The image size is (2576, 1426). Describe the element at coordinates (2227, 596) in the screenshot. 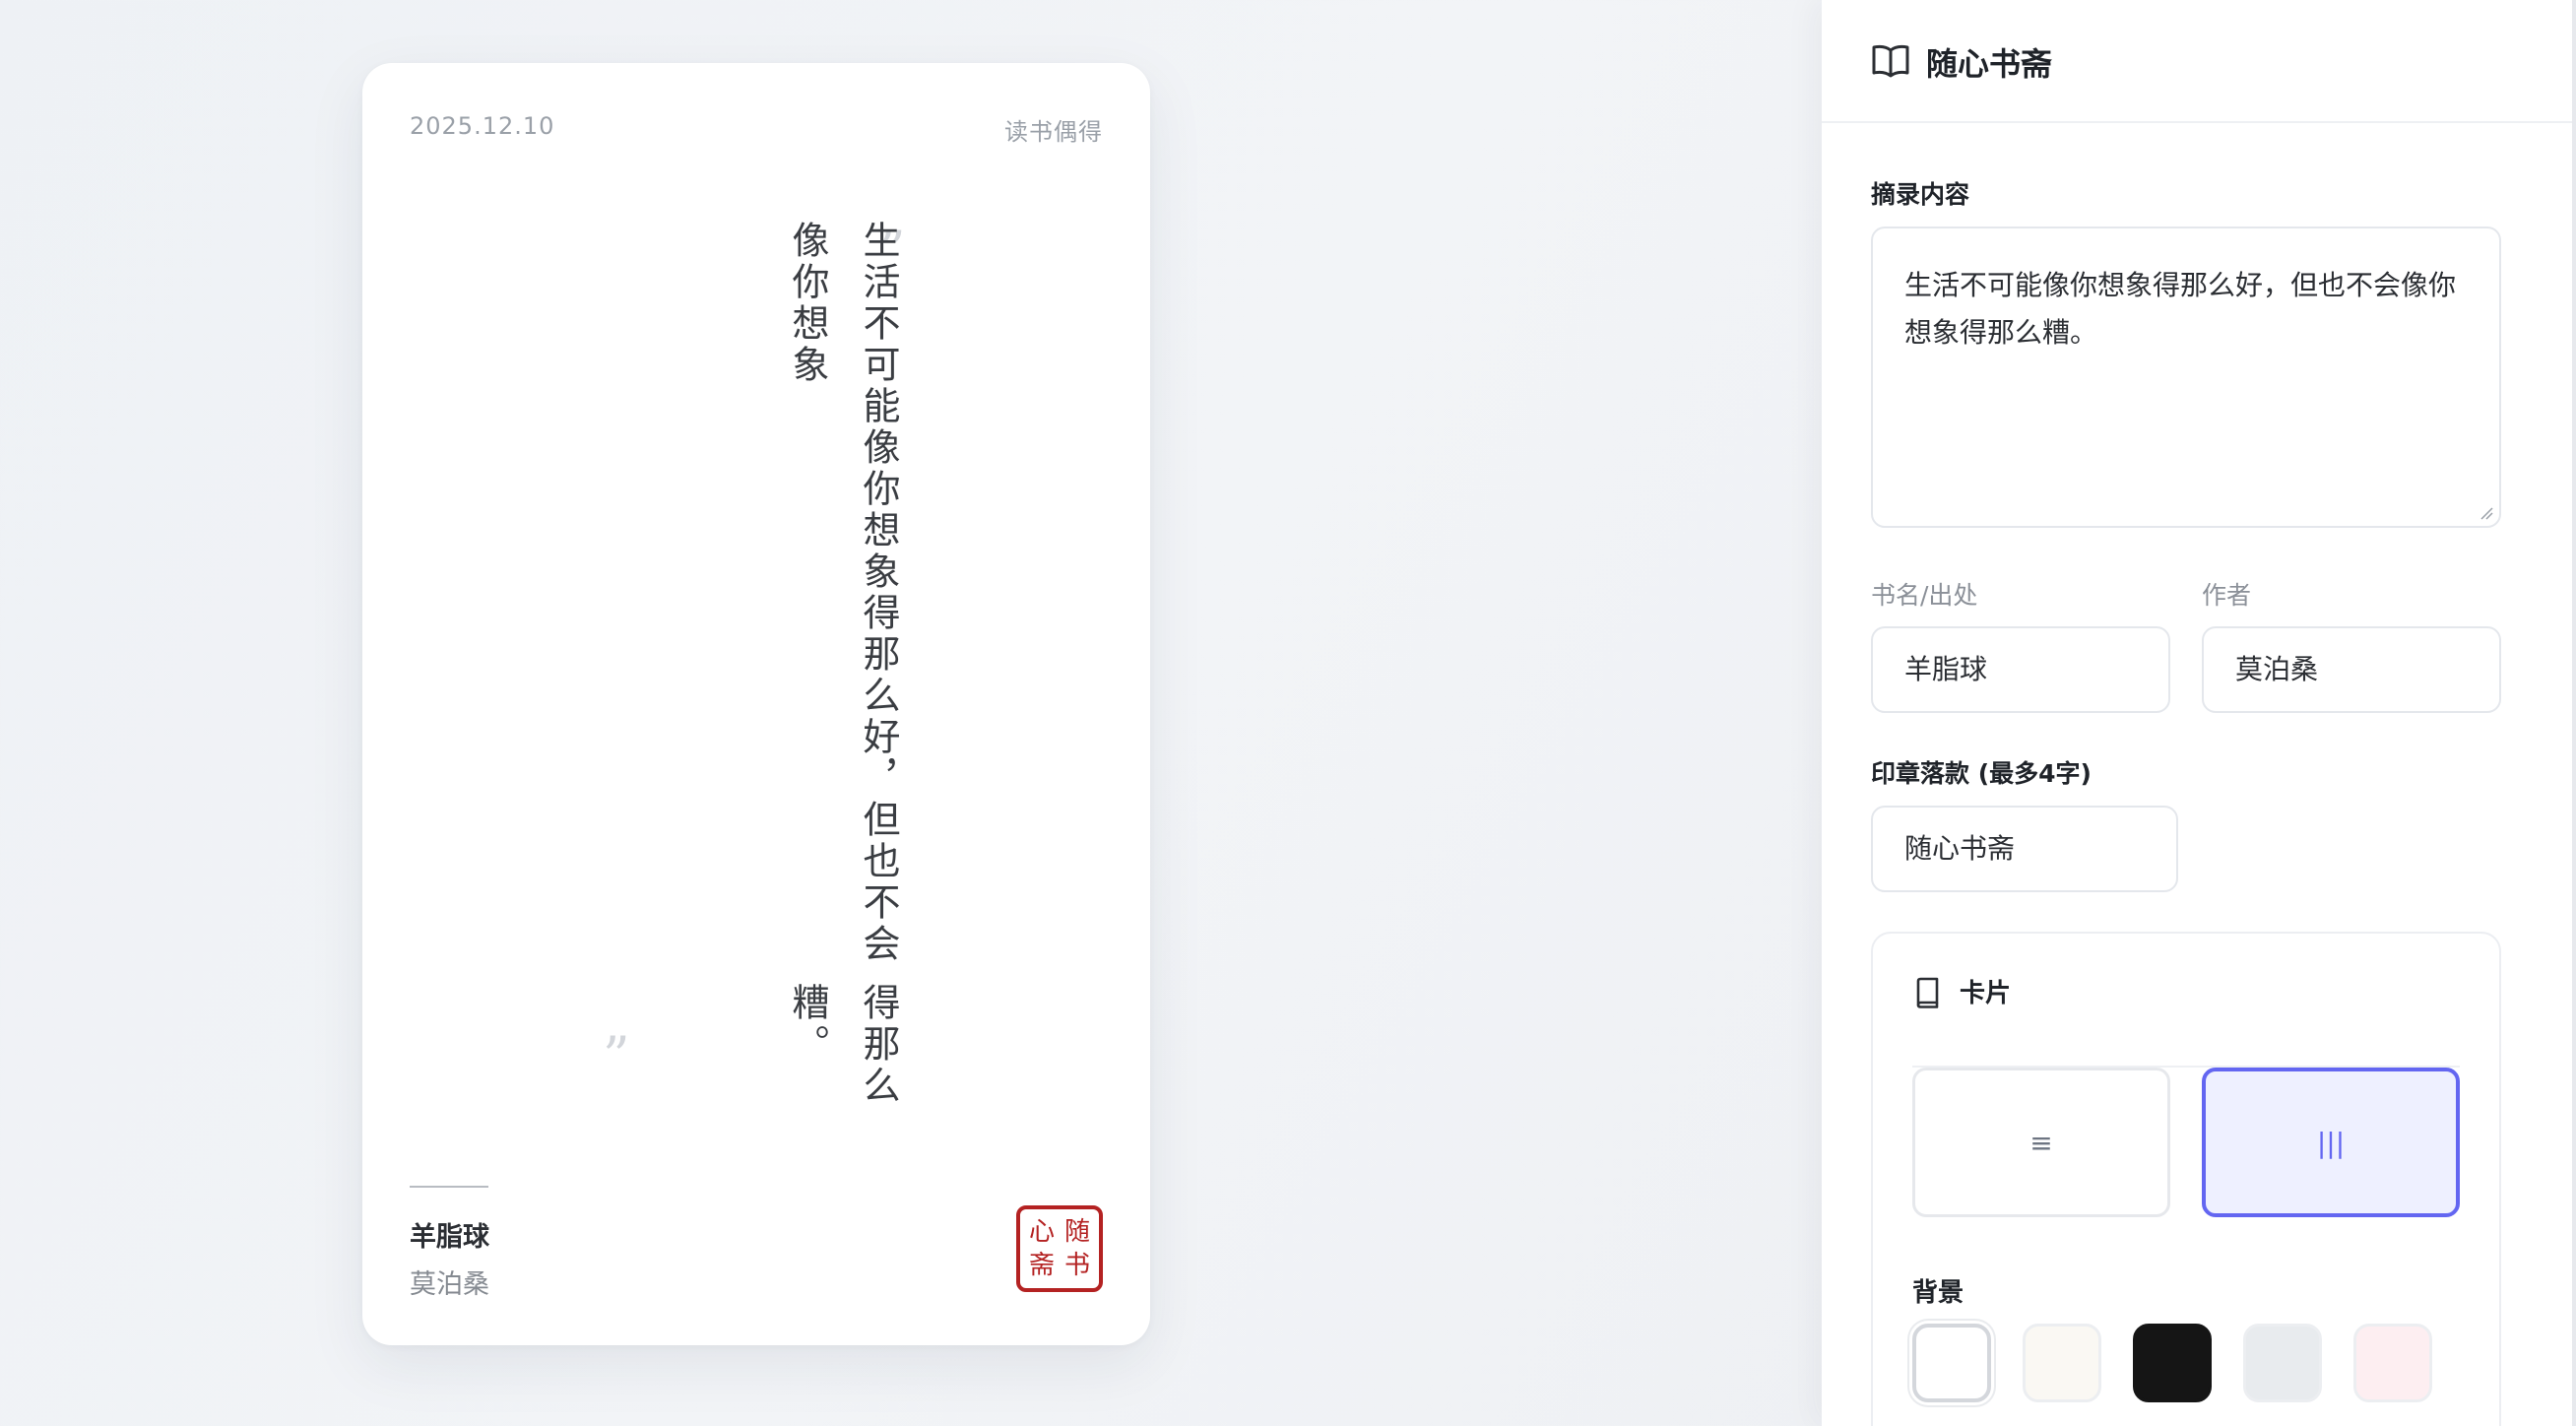

I see `author-label: 作者` at that location.